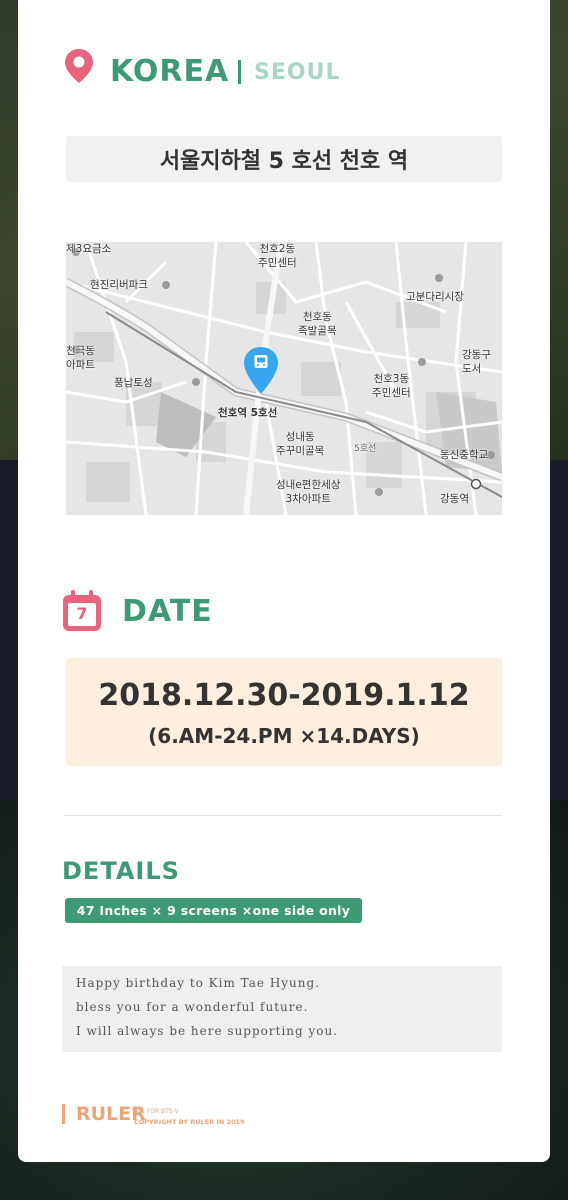  Describe the element at coordinates (156, 1111) in the screenshot. I see `footer-tagline: ALL FOR BTS V` at that location.